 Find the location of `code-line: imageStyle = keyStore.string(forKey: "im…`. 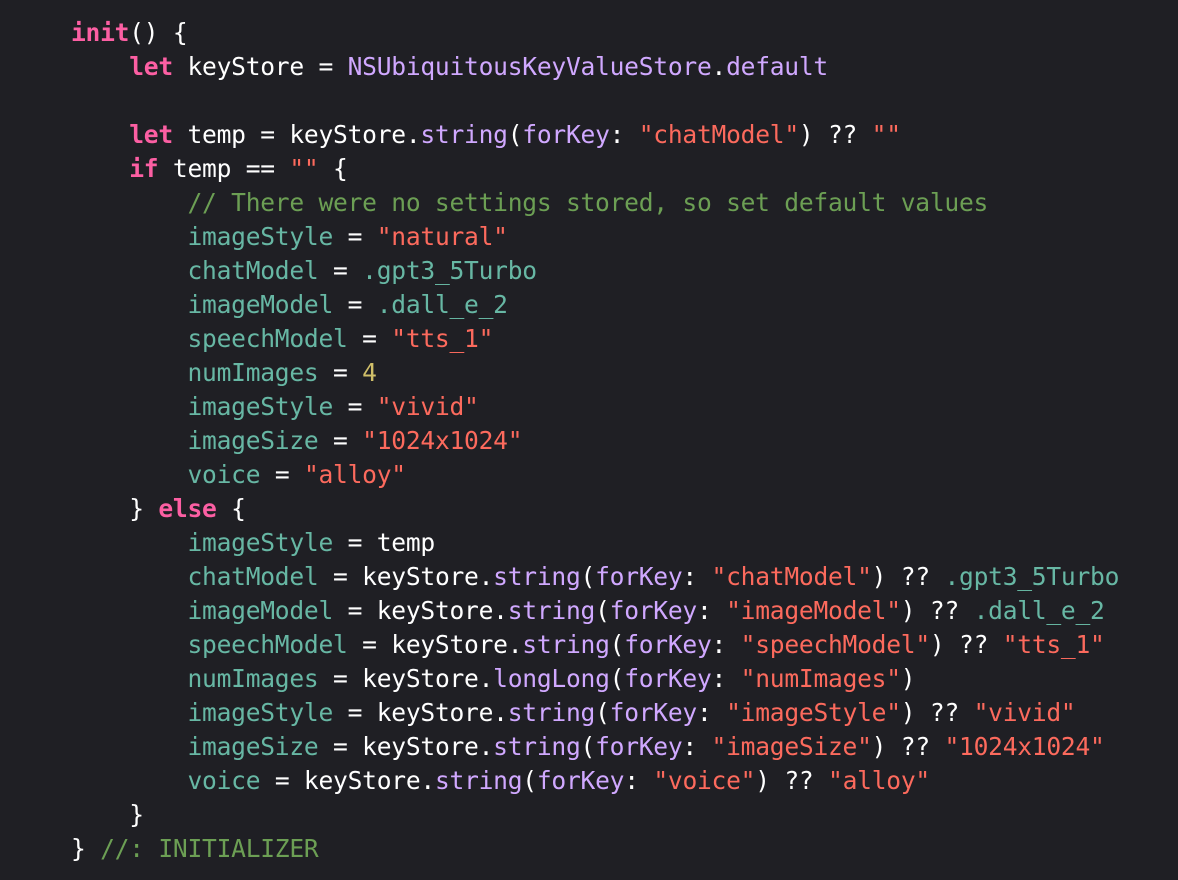

code-line: imageStyle = keyStore.string(forKey: "im… is located at coordinates (624, 713).